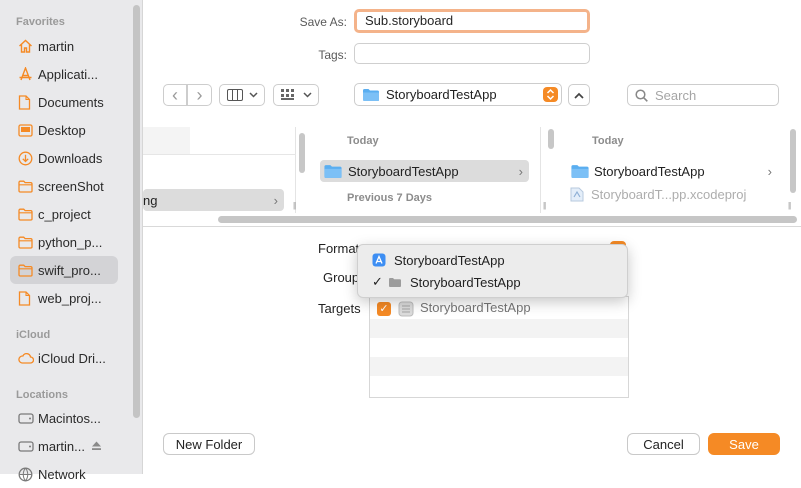 This screenshot has width=801, height=488. What do you see at coordinates (296, 95) in the screenshot?
I see `group-by-button` at bounding box center [296, 95].